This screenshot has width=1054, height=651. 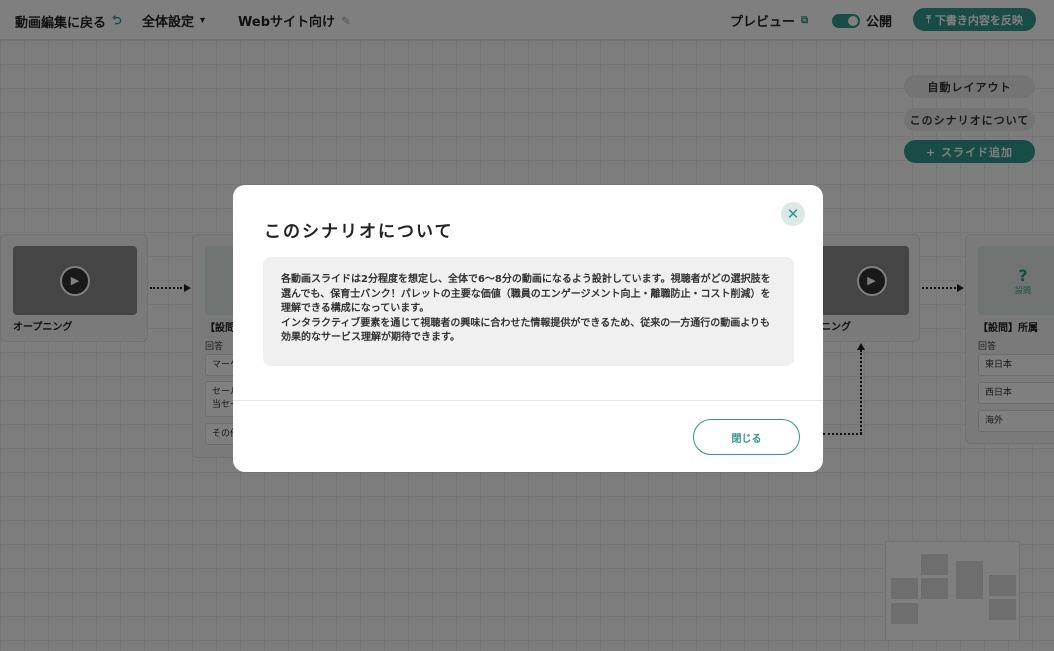 What do you see at coordinates (793, 214) in the screenshot?
I see `close-icon: ✕` at bounding box center [793, 214].